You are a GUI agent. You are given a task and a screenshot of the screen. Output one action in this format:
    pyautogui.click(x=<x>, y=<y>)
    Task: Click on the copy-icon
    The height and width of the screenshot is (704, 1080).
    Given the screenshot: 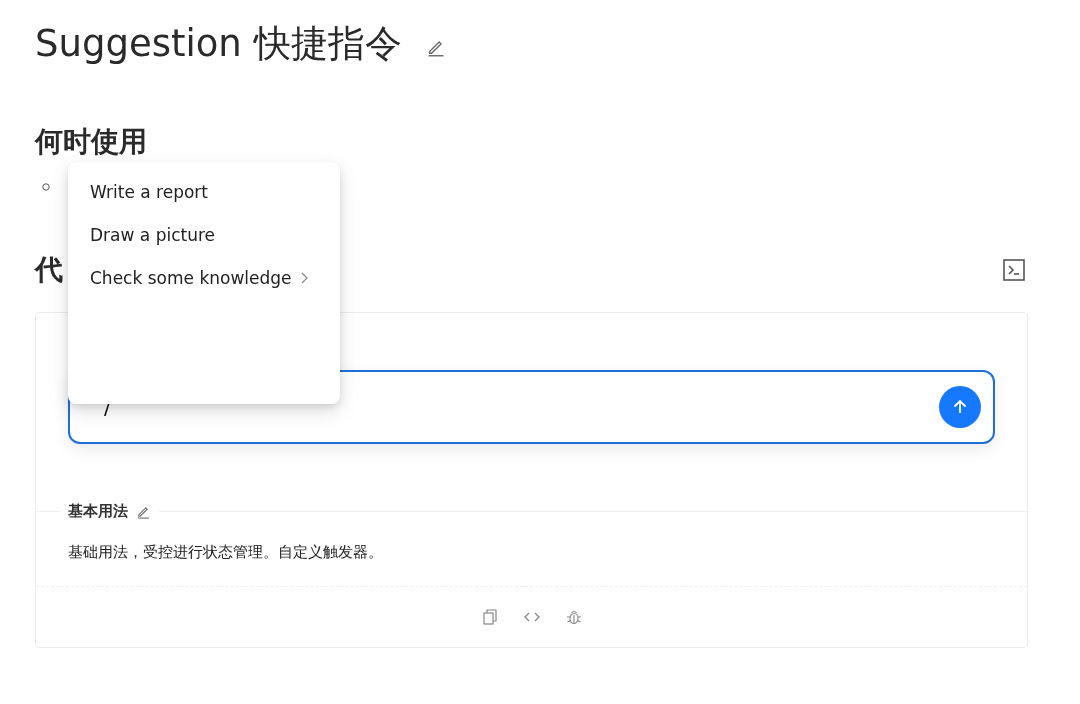 What is the action you would take?
    pyautogui.click(x=489, y=617)
    